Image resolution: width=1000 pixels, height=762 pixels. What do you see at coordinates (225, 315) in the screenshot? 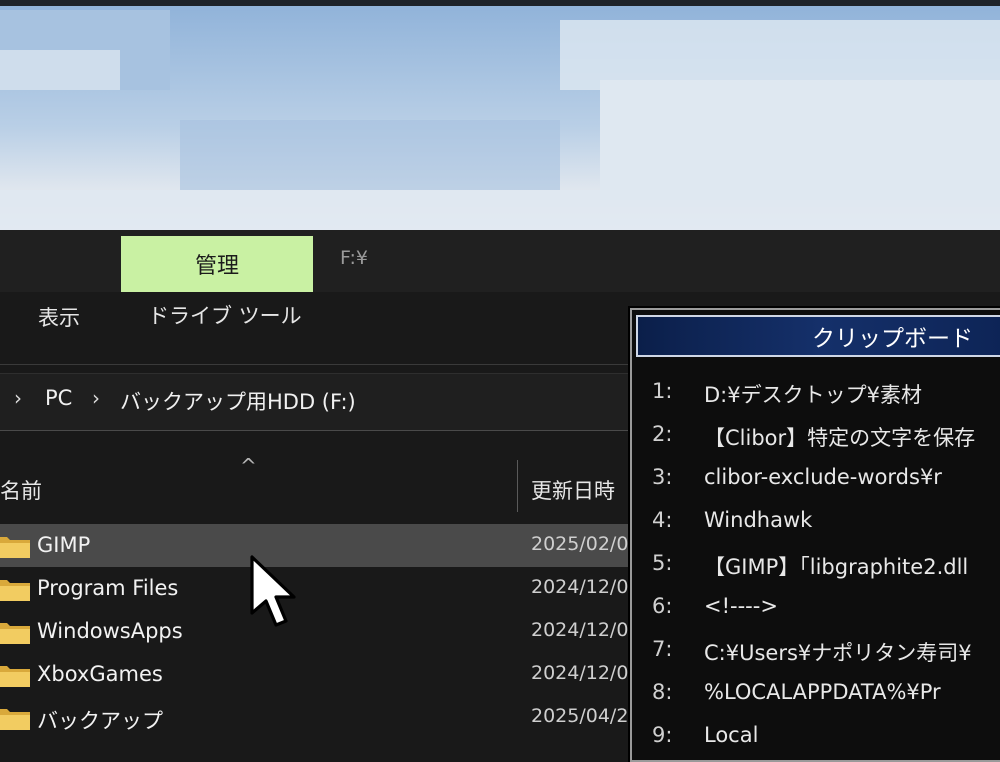
I see `tab-drive-tools: ドライブ ツール` at bounding box center [225, 315].